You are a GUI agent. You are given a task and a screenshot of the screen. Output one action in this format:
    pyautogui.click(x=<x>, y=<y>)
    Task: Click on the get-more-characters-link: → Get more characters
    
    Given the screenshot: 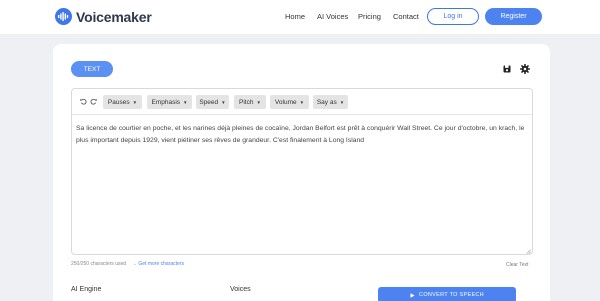 What is the action you would take?
    pyautogui.click(x=158, y=264)
    